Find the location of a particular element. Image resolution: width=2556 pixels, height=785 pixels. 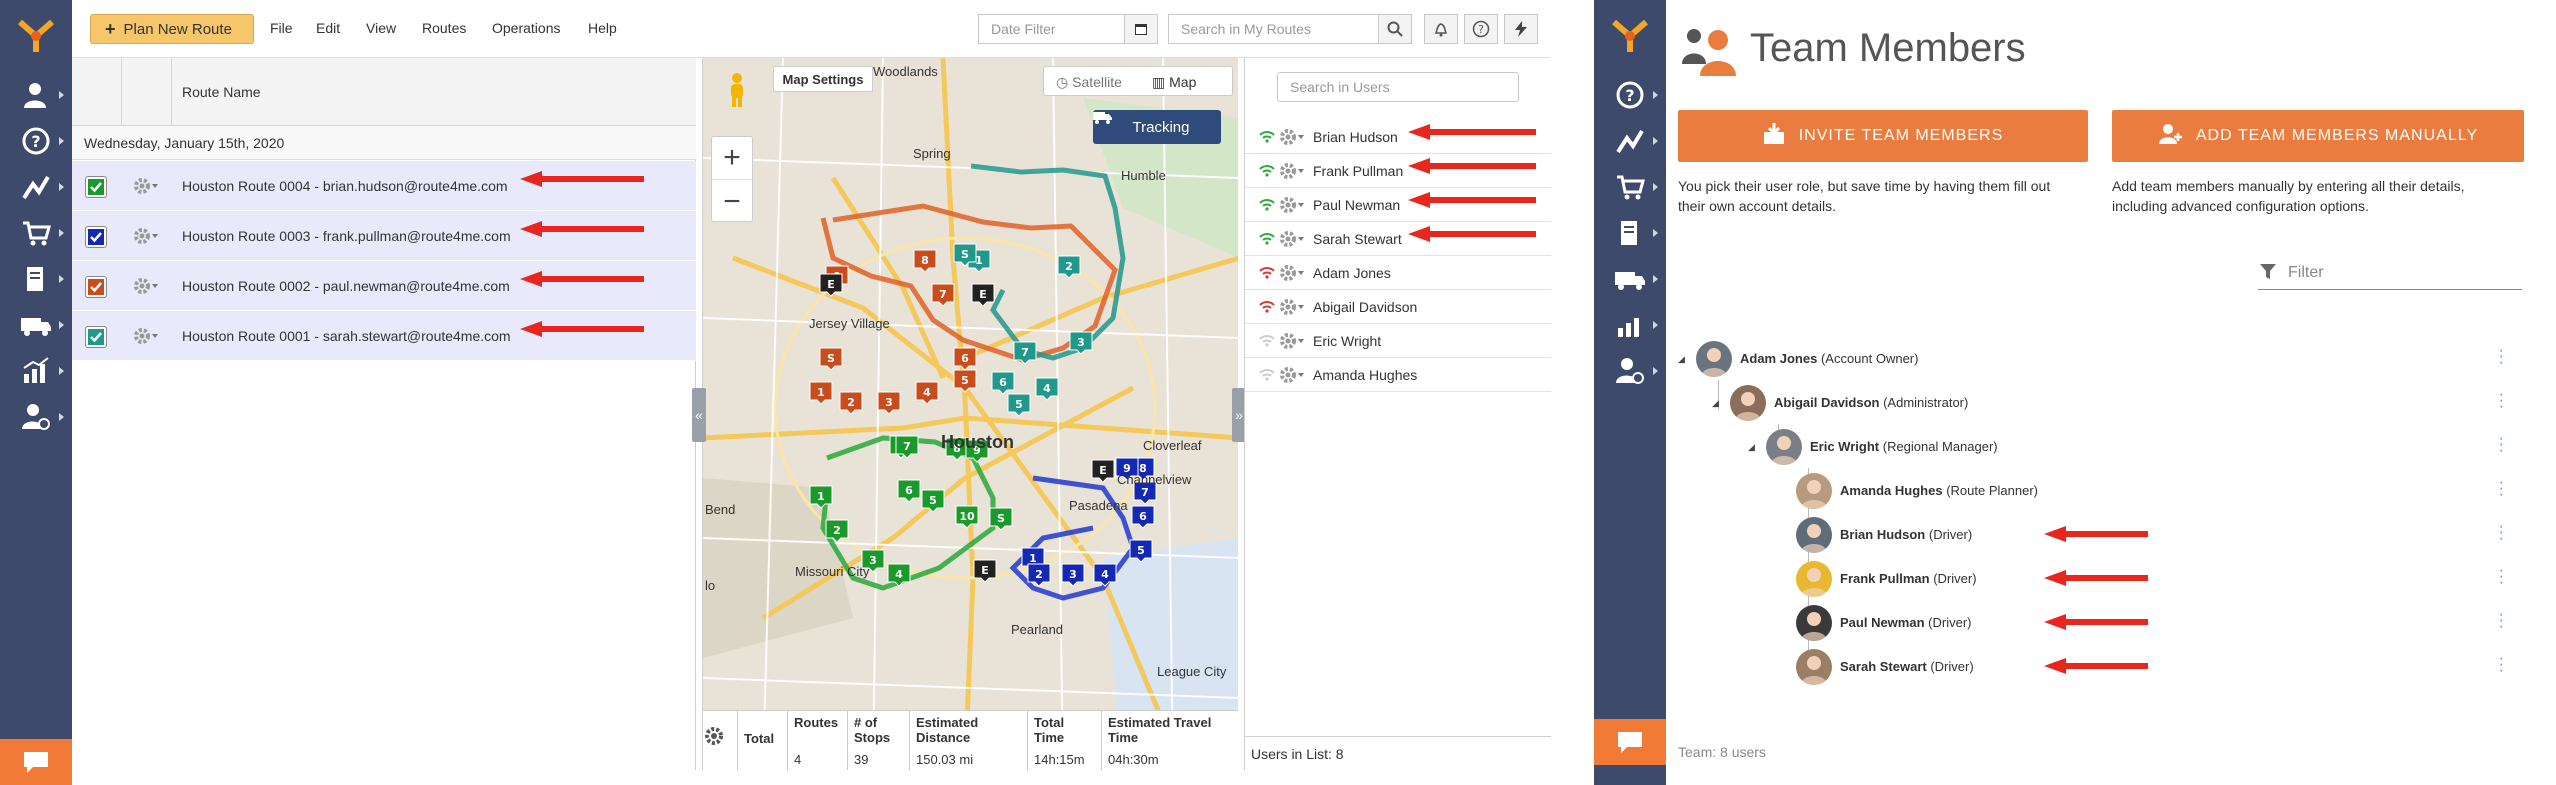

route-name-column-header: Route Name is located at coordinates (221, 92).